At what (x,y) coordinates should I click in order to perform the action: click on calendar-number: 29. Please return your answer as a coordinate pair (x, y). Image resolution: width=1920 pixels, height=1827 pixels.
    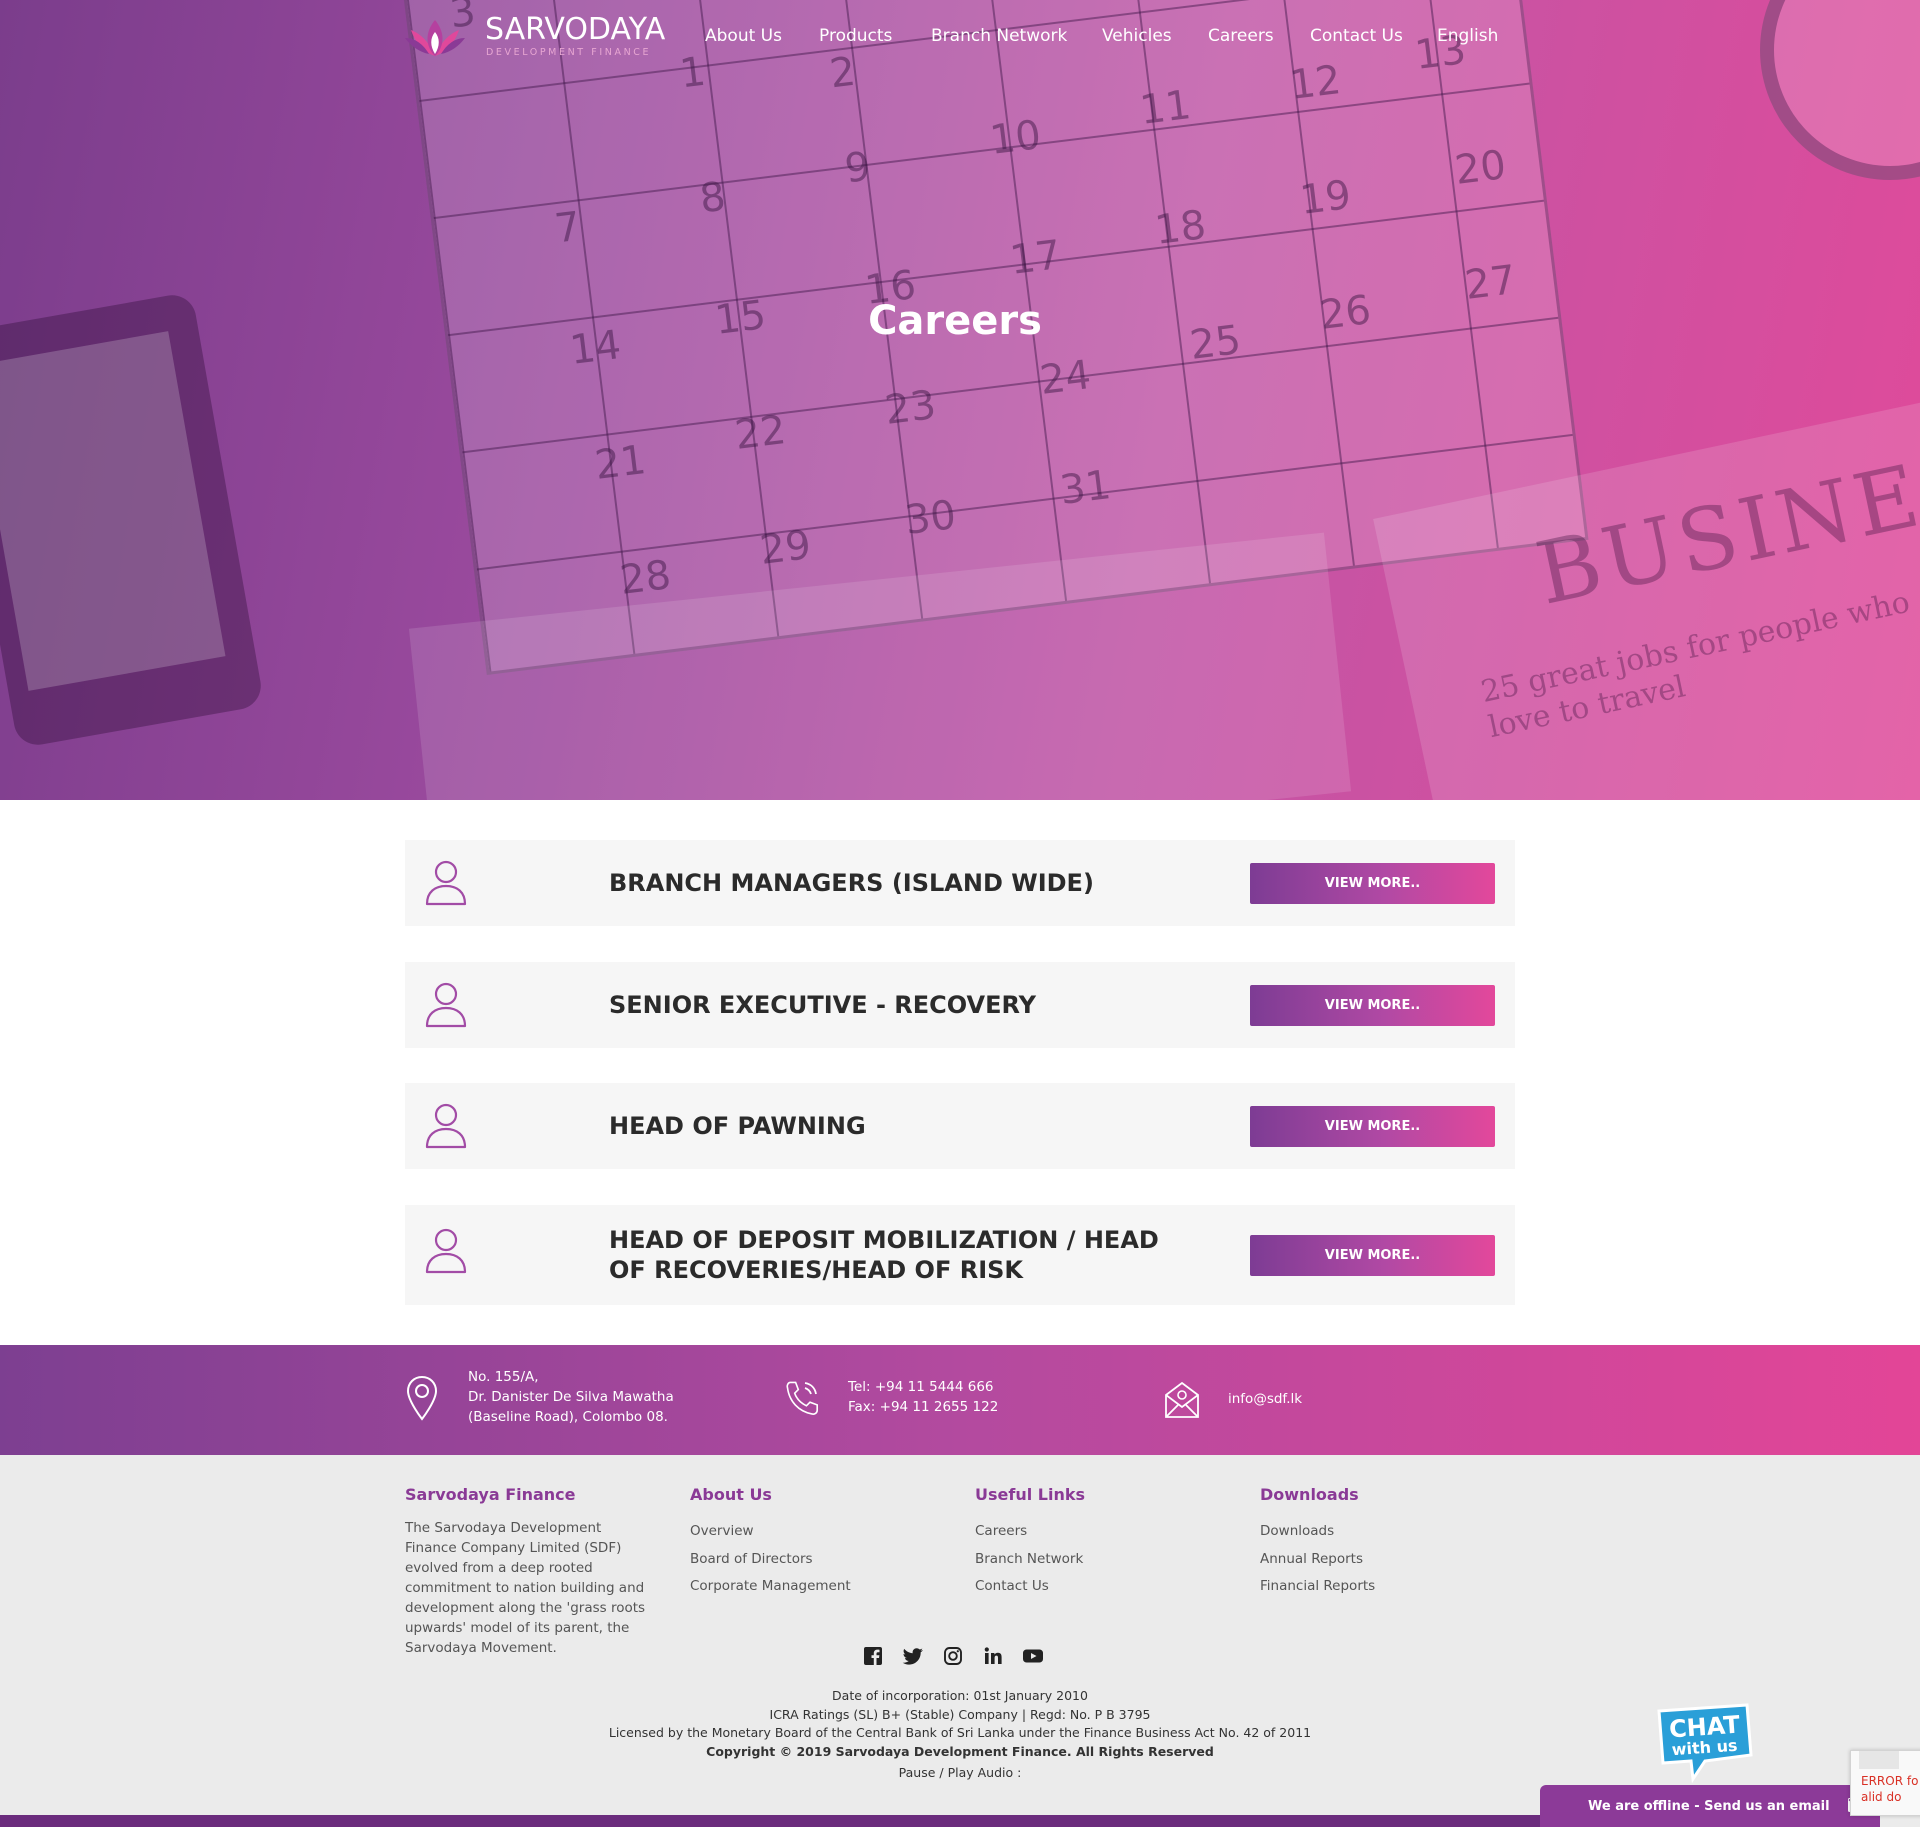
    Looking at the image, I should click on (785, 548).